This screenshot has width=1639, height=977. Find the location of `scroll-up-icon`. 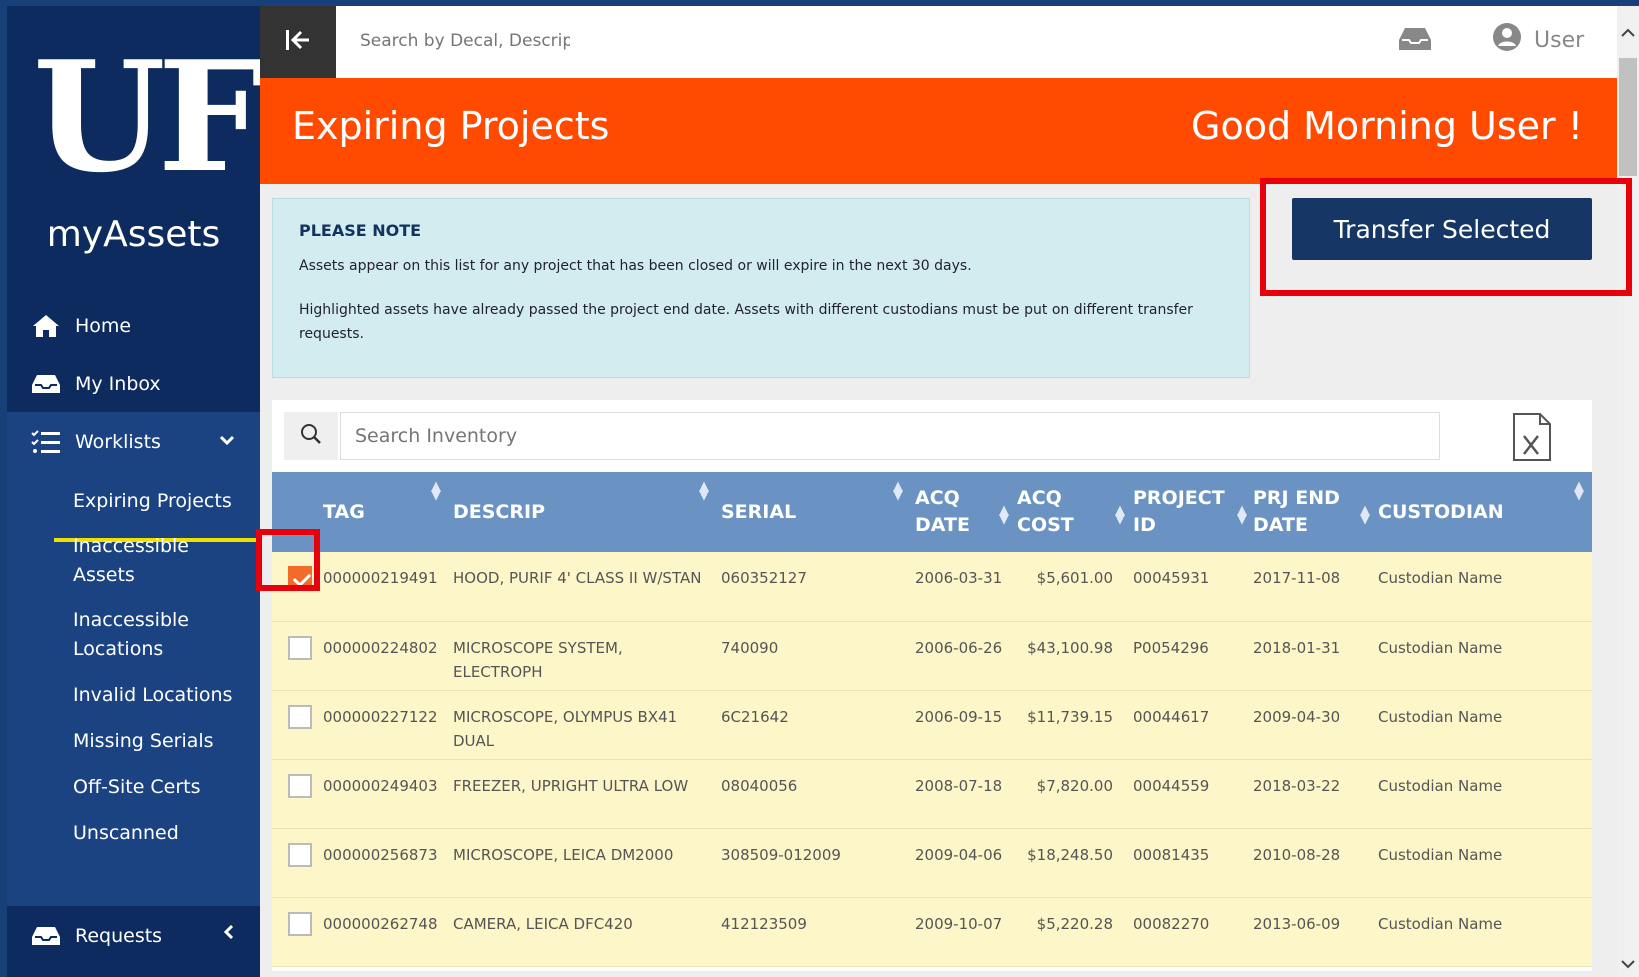

scroll-up-icon is located at coordinates (1628, 34).